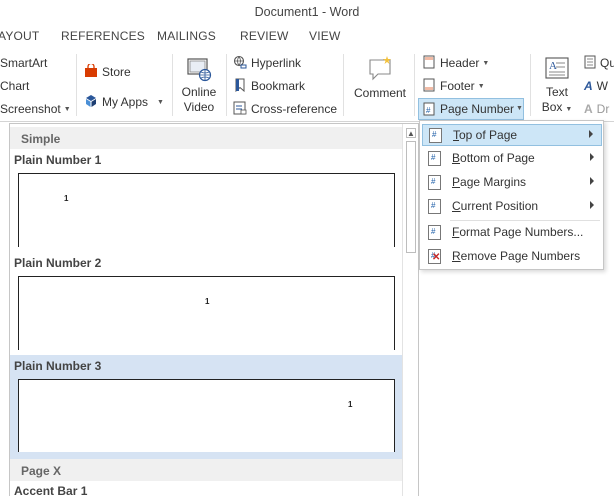  What do you see at coordinates (596, 109) in the screenshot?
I see `drop-cap-button: A Dr` at bounding box center [596, 109].